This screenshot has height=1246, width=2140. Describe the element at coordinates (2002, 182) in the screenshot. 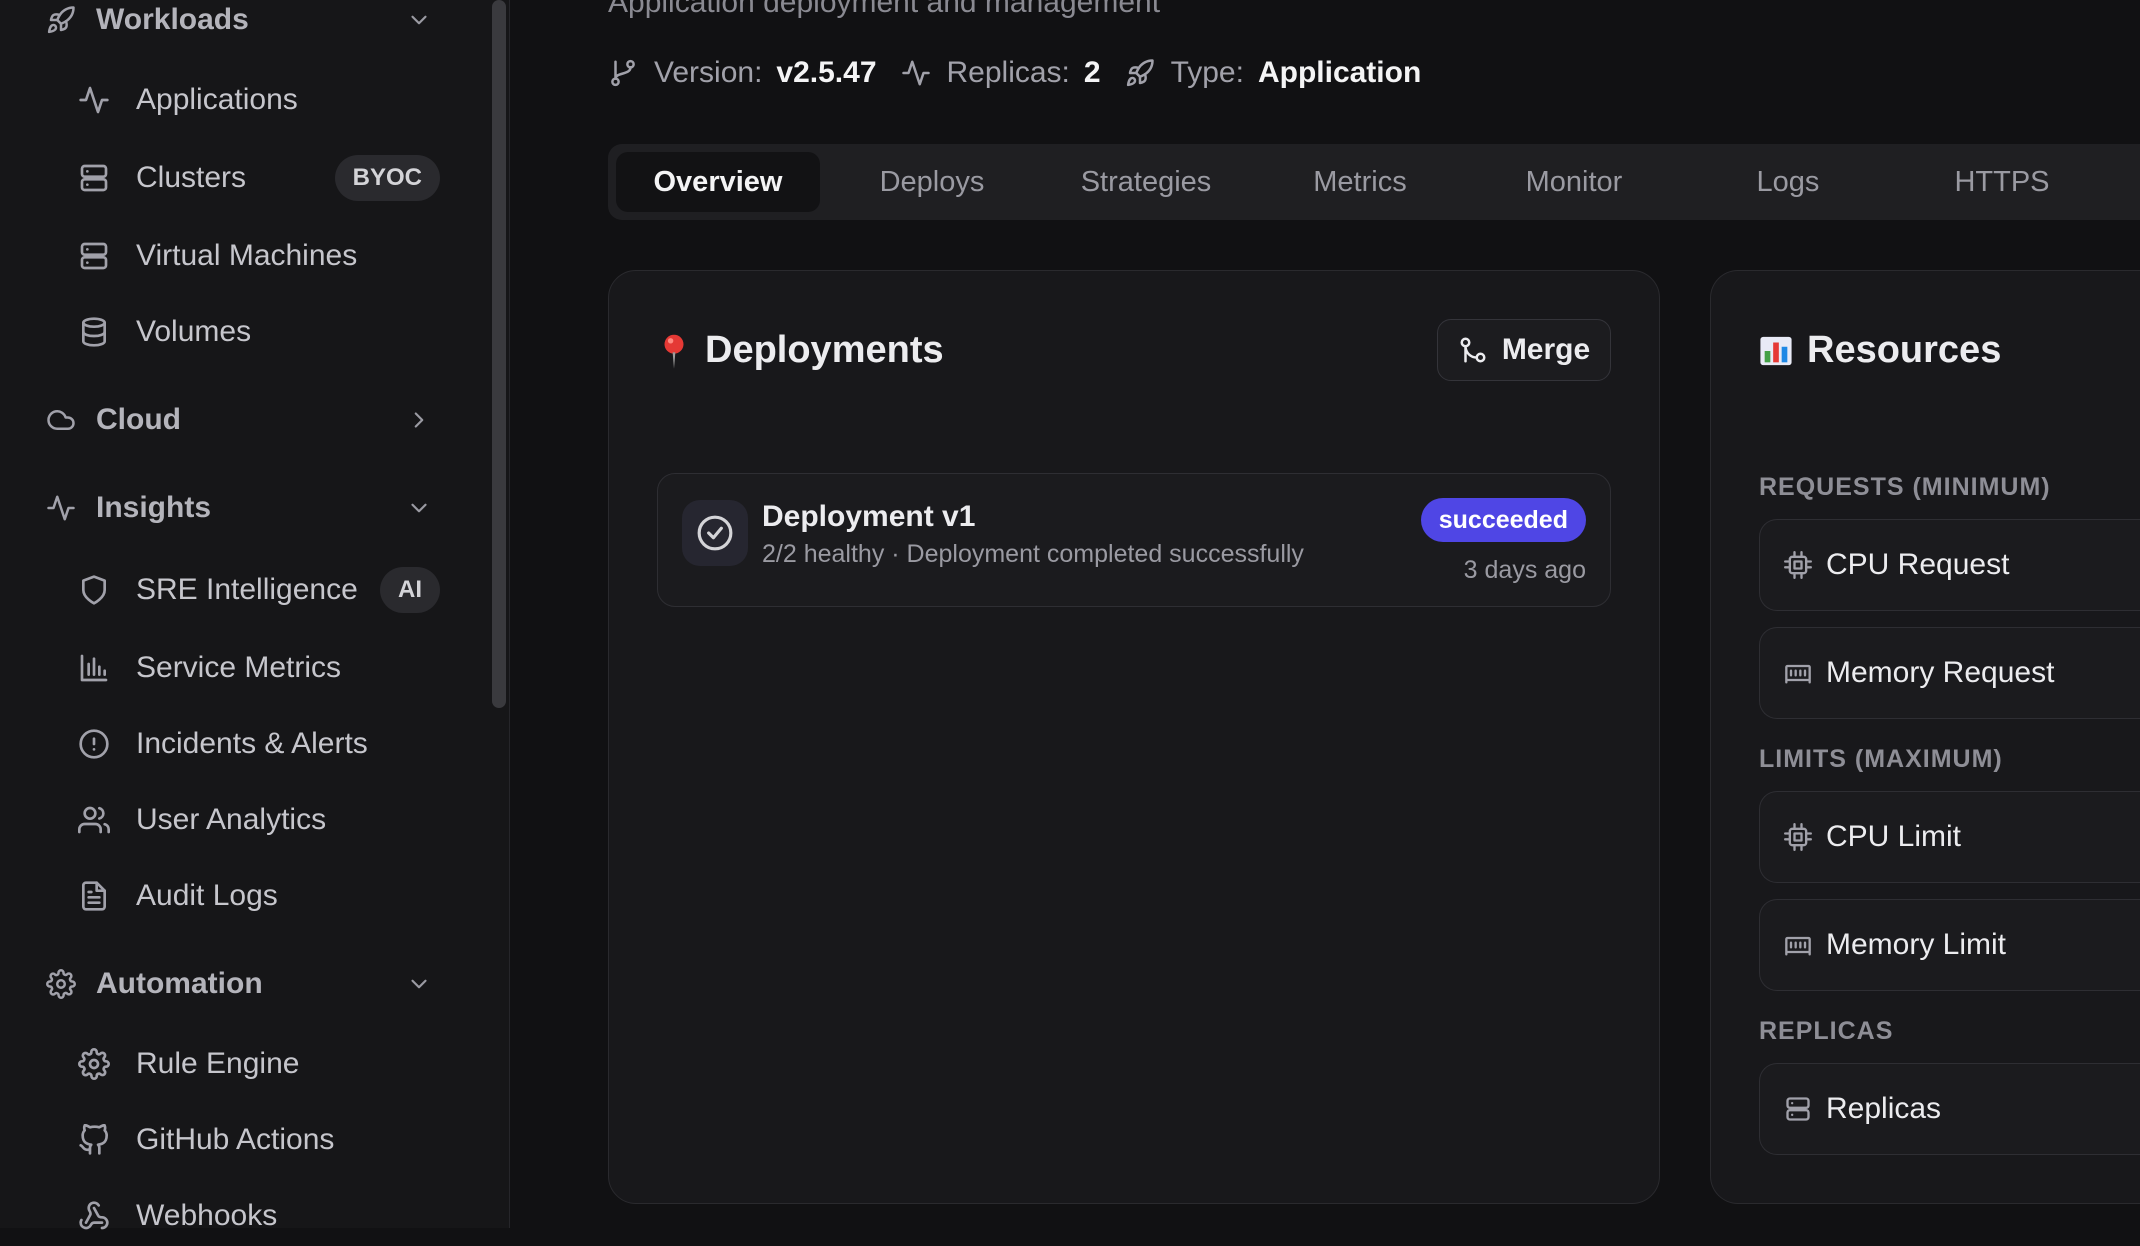

I see `tab-https: HTTPS` at that location.